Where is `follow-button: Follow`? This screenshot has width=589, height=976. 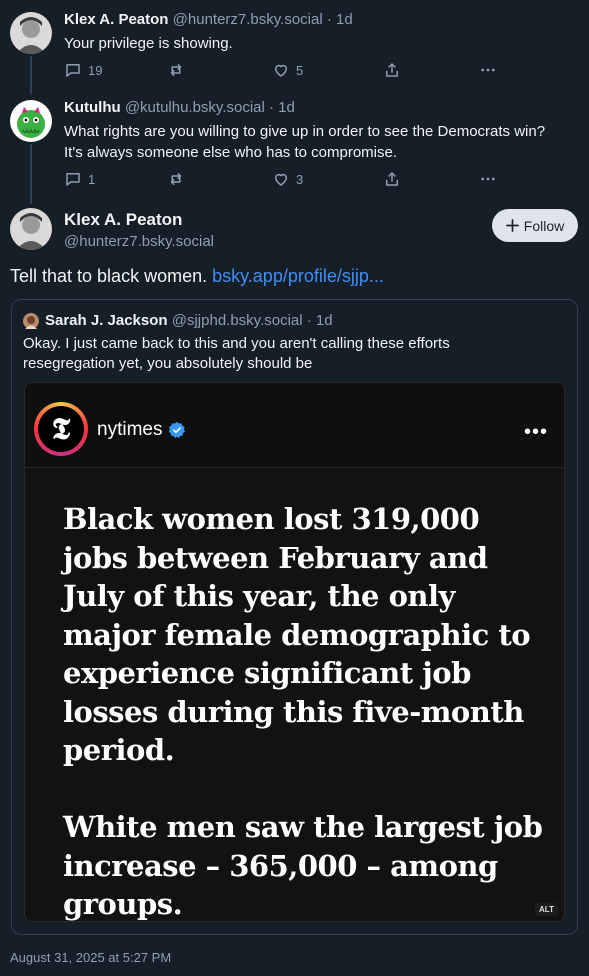 follow-button: Follow is located at coordinates (535, 225).